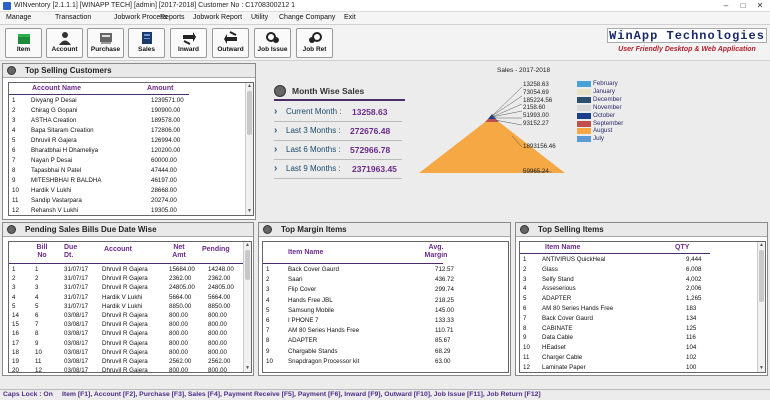  What do you see at coordinates (538, 100) in the screenshot?
I see `pyramid-value-label: 185224.56` at bounding box center [538, 100].